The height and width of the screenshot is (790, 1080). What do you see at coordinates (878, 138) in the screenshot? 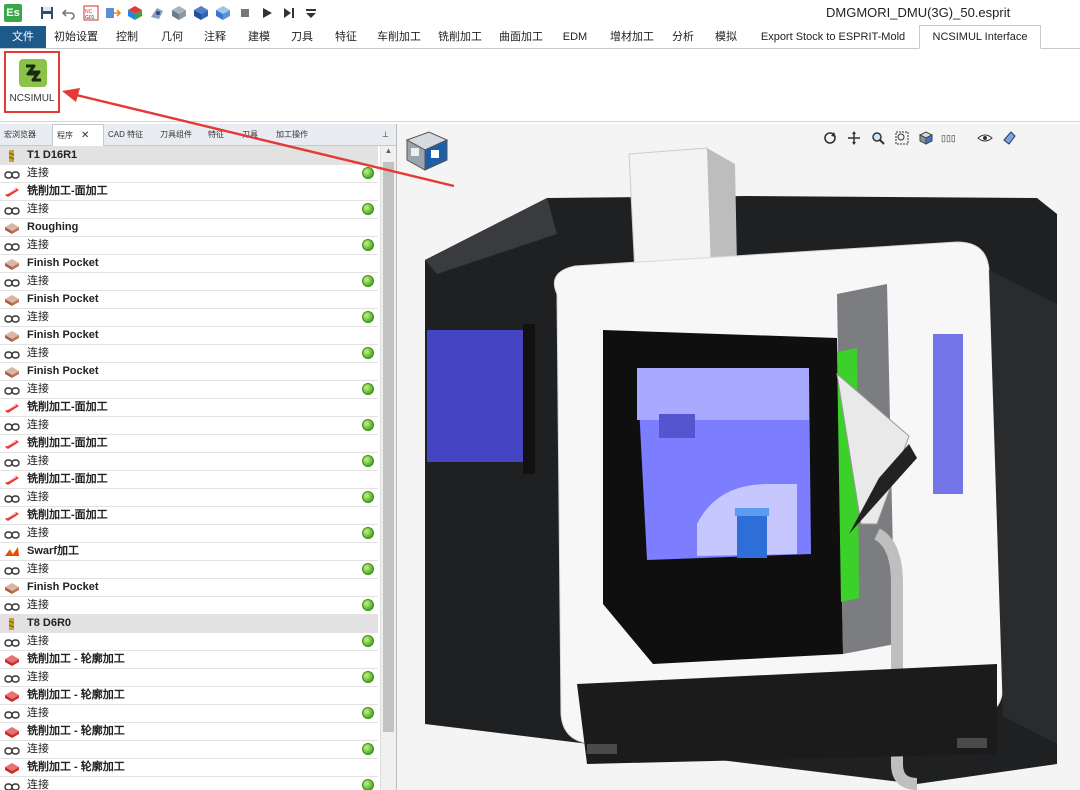
I see `zoom-icon` at bounding box center [878, 138].